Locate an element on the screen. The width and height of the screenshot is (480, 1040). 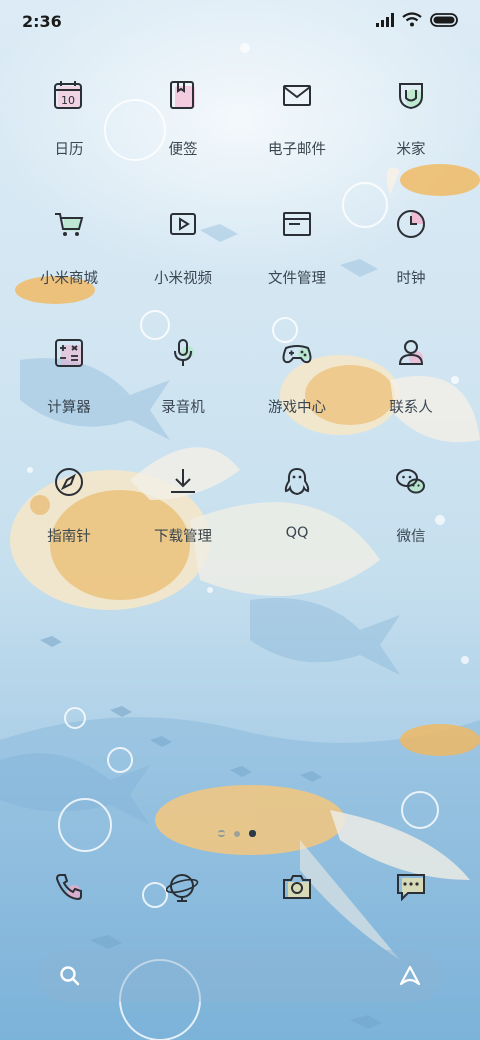
mijia-icon is located at coordinates (411, 95).